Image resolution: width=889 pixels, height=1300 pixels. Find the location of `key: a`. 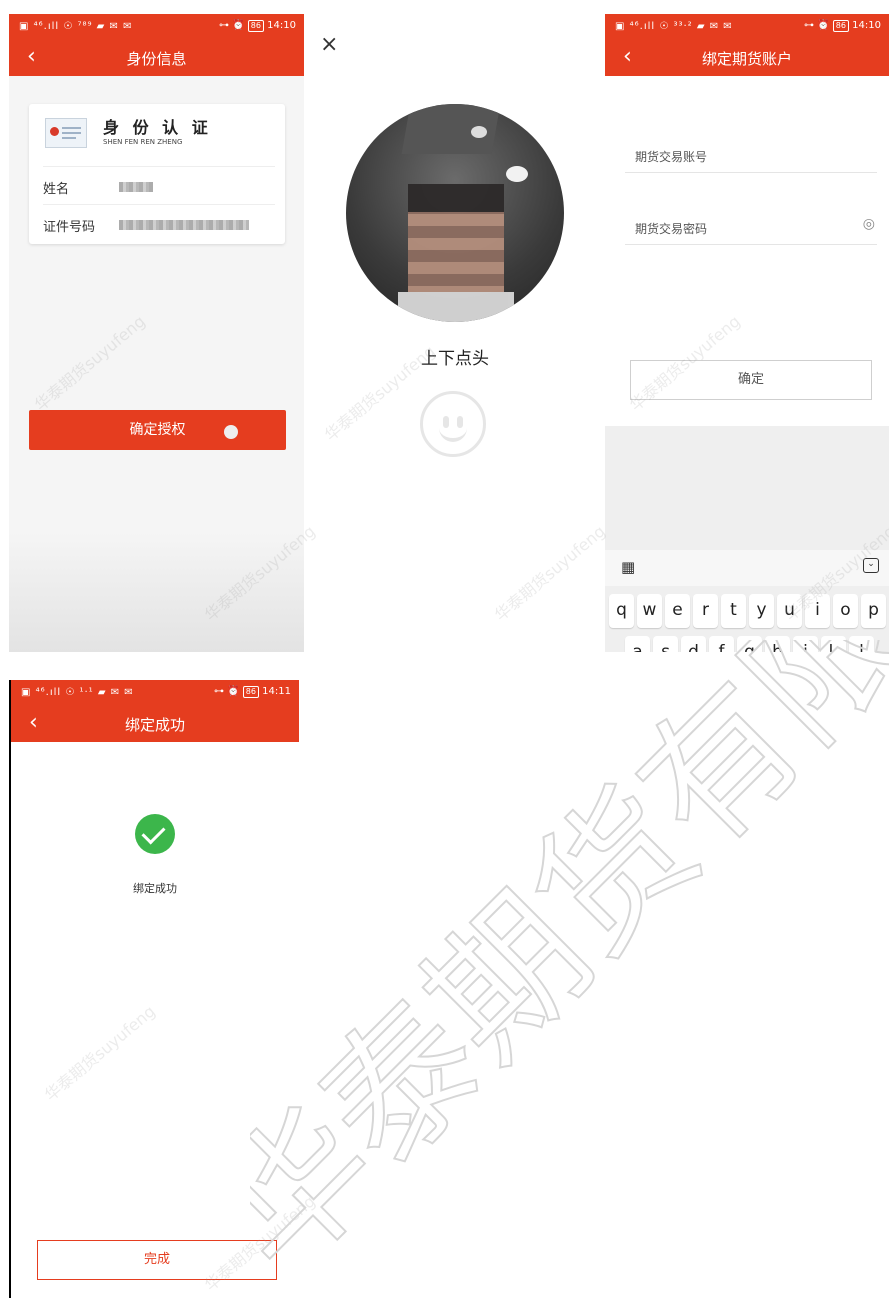

key: a is located at coordinates (637, 644).